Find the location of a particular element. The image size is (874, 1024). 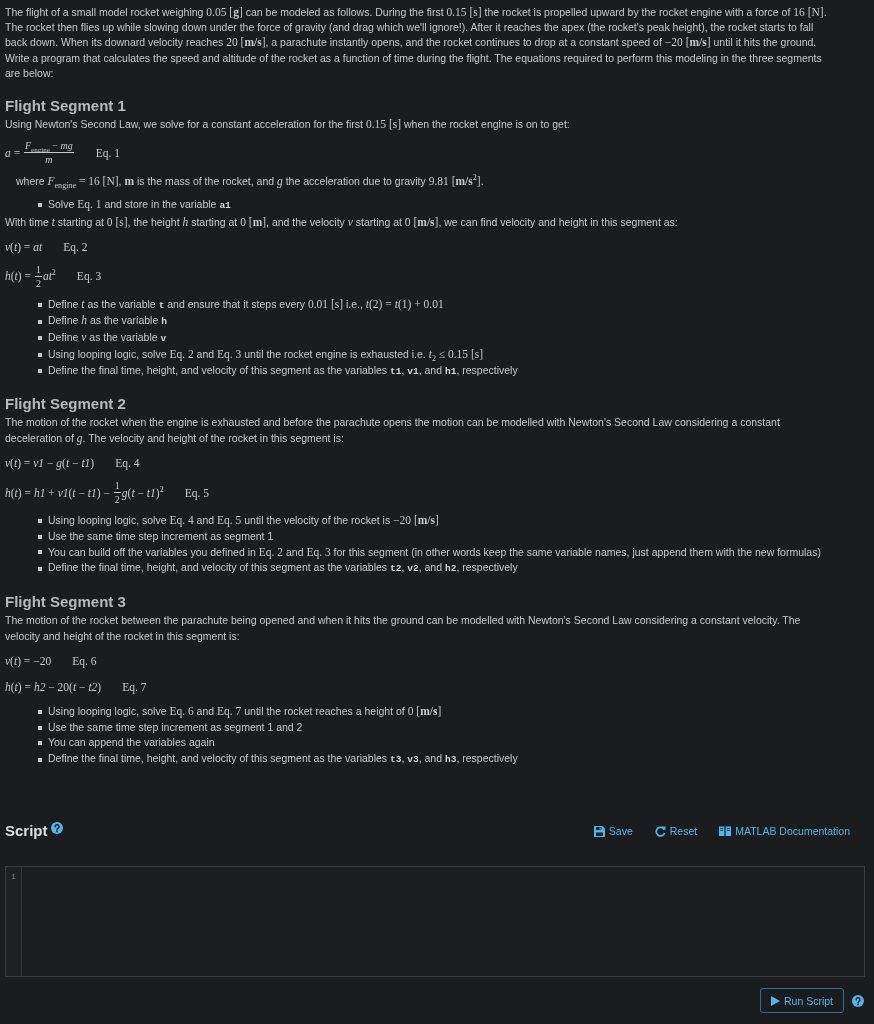

equation-label: Eq. 2 is located at coordinates (75, 246).